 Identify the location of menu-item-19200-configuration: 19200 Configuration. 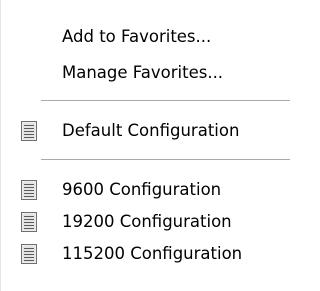
(156, 222).